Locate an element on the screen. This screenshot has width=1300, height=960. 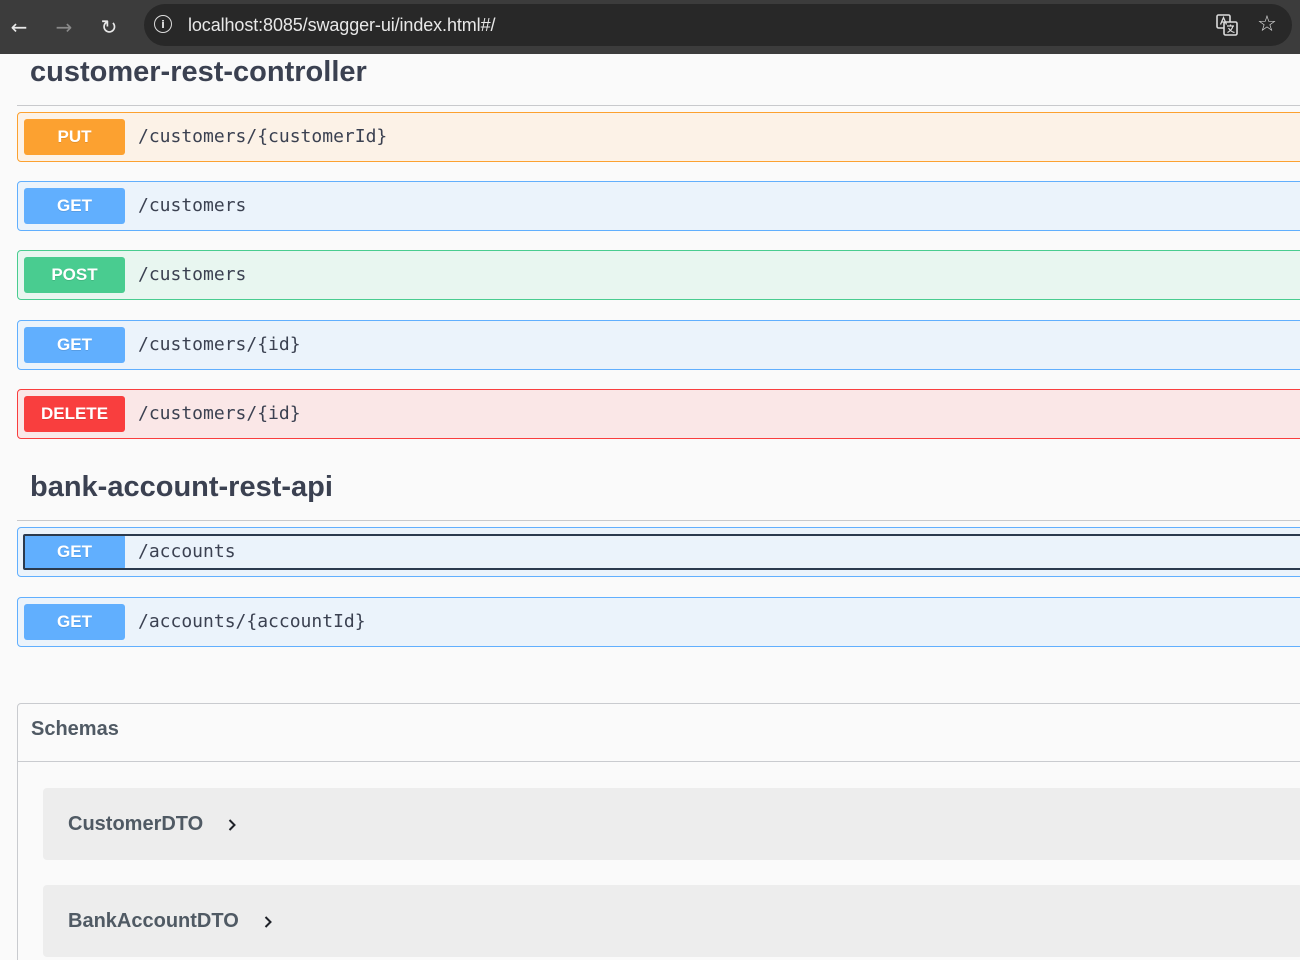
back-icon: ← is located at coordinates (19, 27).